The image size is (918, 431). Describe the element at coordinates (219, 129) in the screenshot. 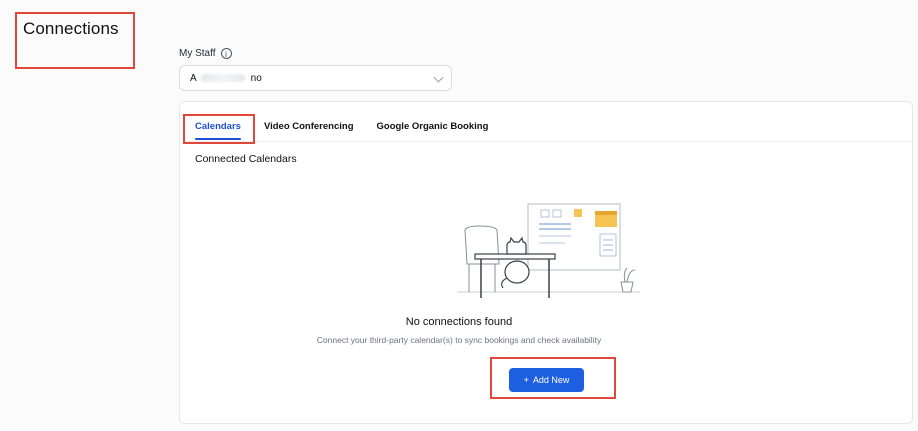

I see `highlight-box-tab` at that location.